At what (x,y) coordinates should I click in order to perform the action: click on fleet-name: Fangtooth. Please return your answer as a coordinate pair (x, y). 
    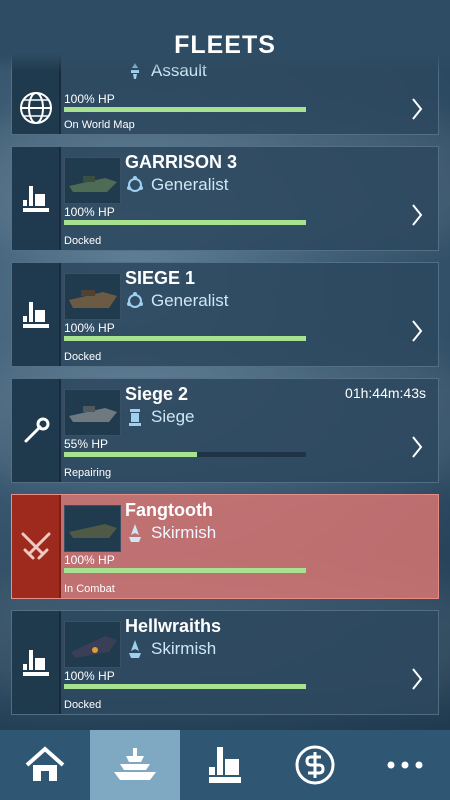
    Looking at the image, I should click on (169, 510).